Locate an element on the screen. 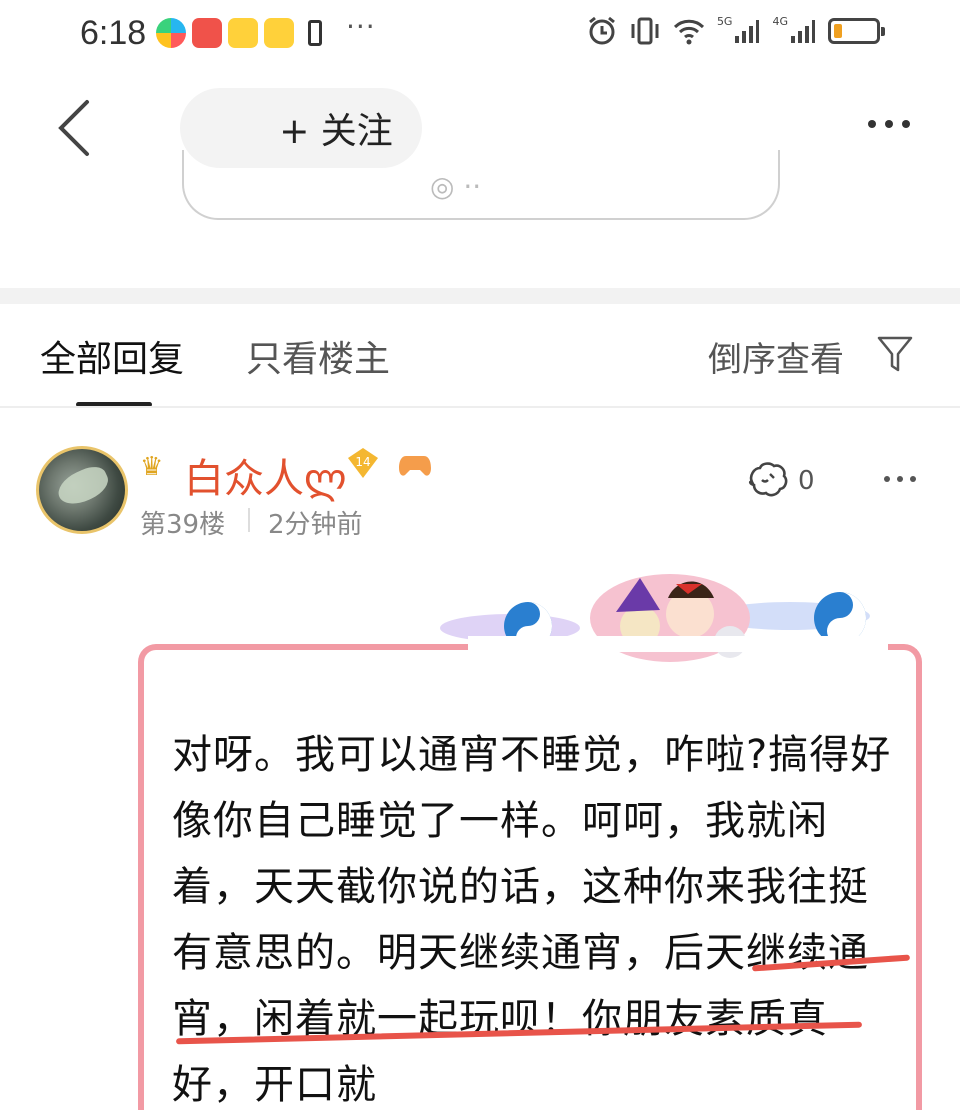 Image resolution: width=960 pixels, height=1110 pixels. follow-button: + 关注 is located at coordinates (301, 128).